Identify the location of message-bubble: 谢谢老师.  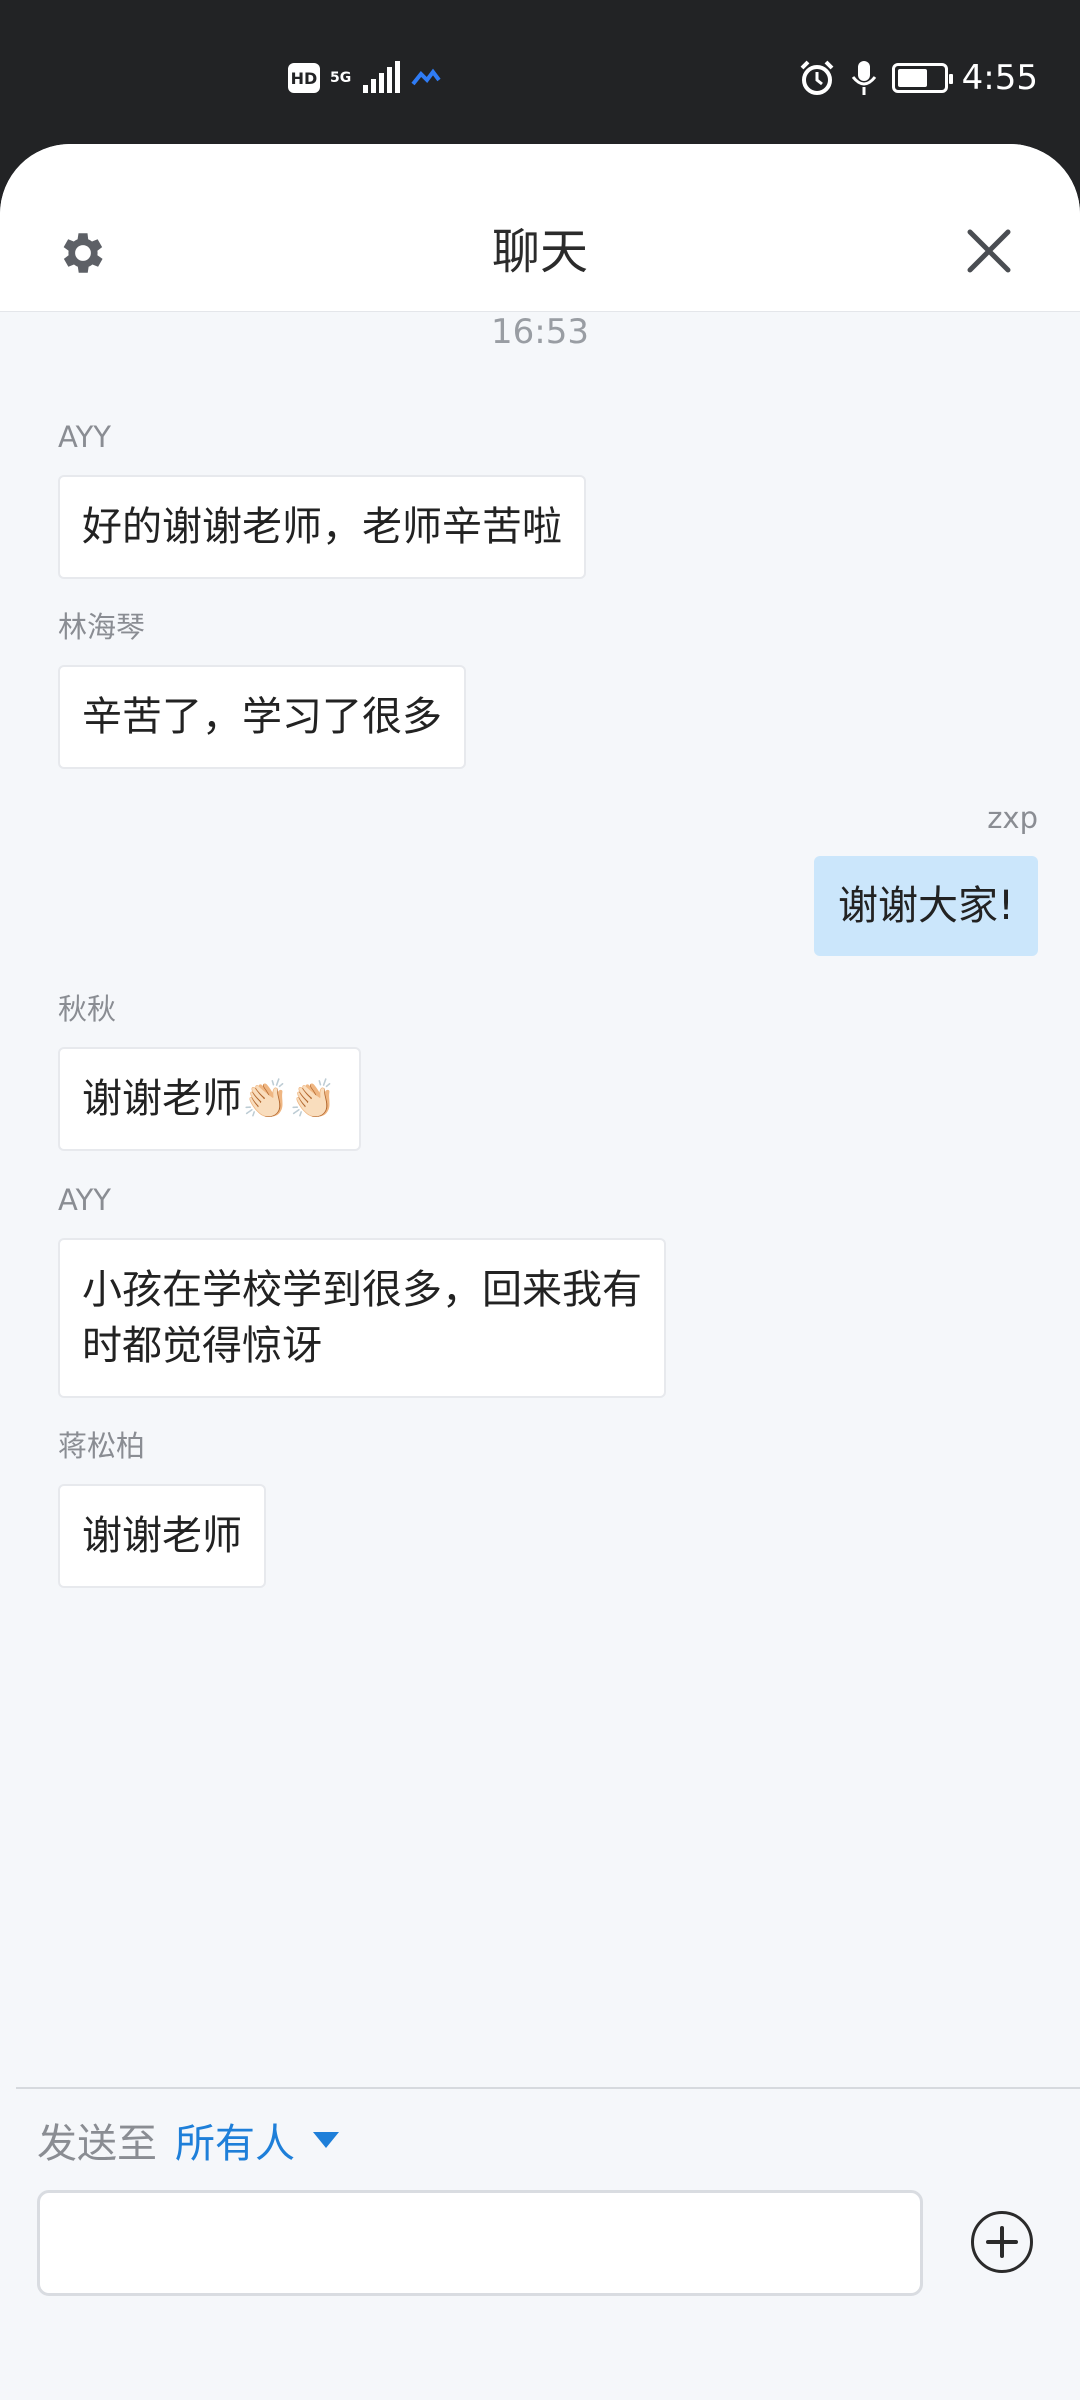
(162, 1536).